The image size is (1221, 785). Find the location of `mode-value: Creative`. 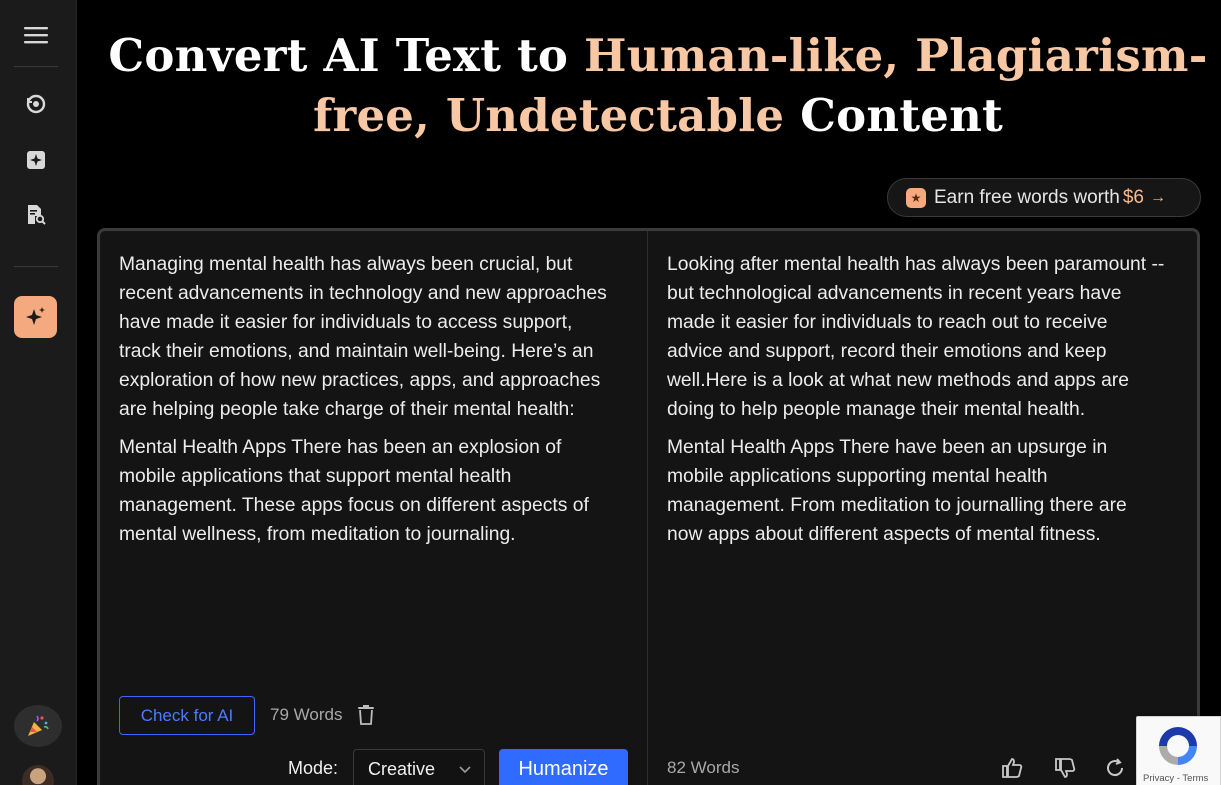

mode-value: Creative is located at coordinates (402, 768).